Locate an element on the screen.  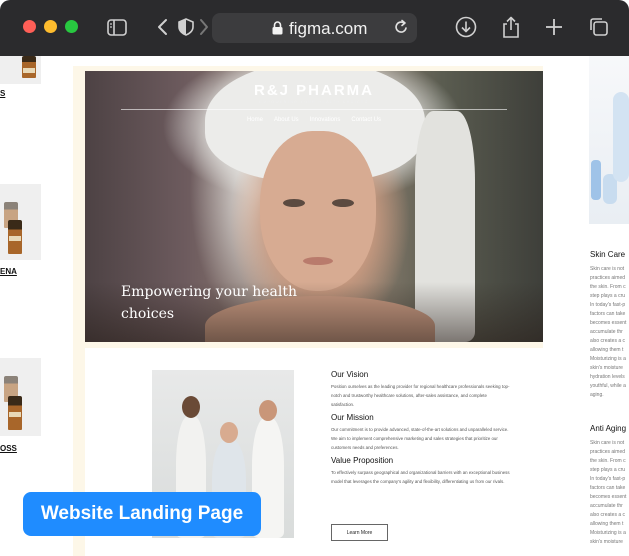
address-bar: figma.com is located at coordinates (314, 28).